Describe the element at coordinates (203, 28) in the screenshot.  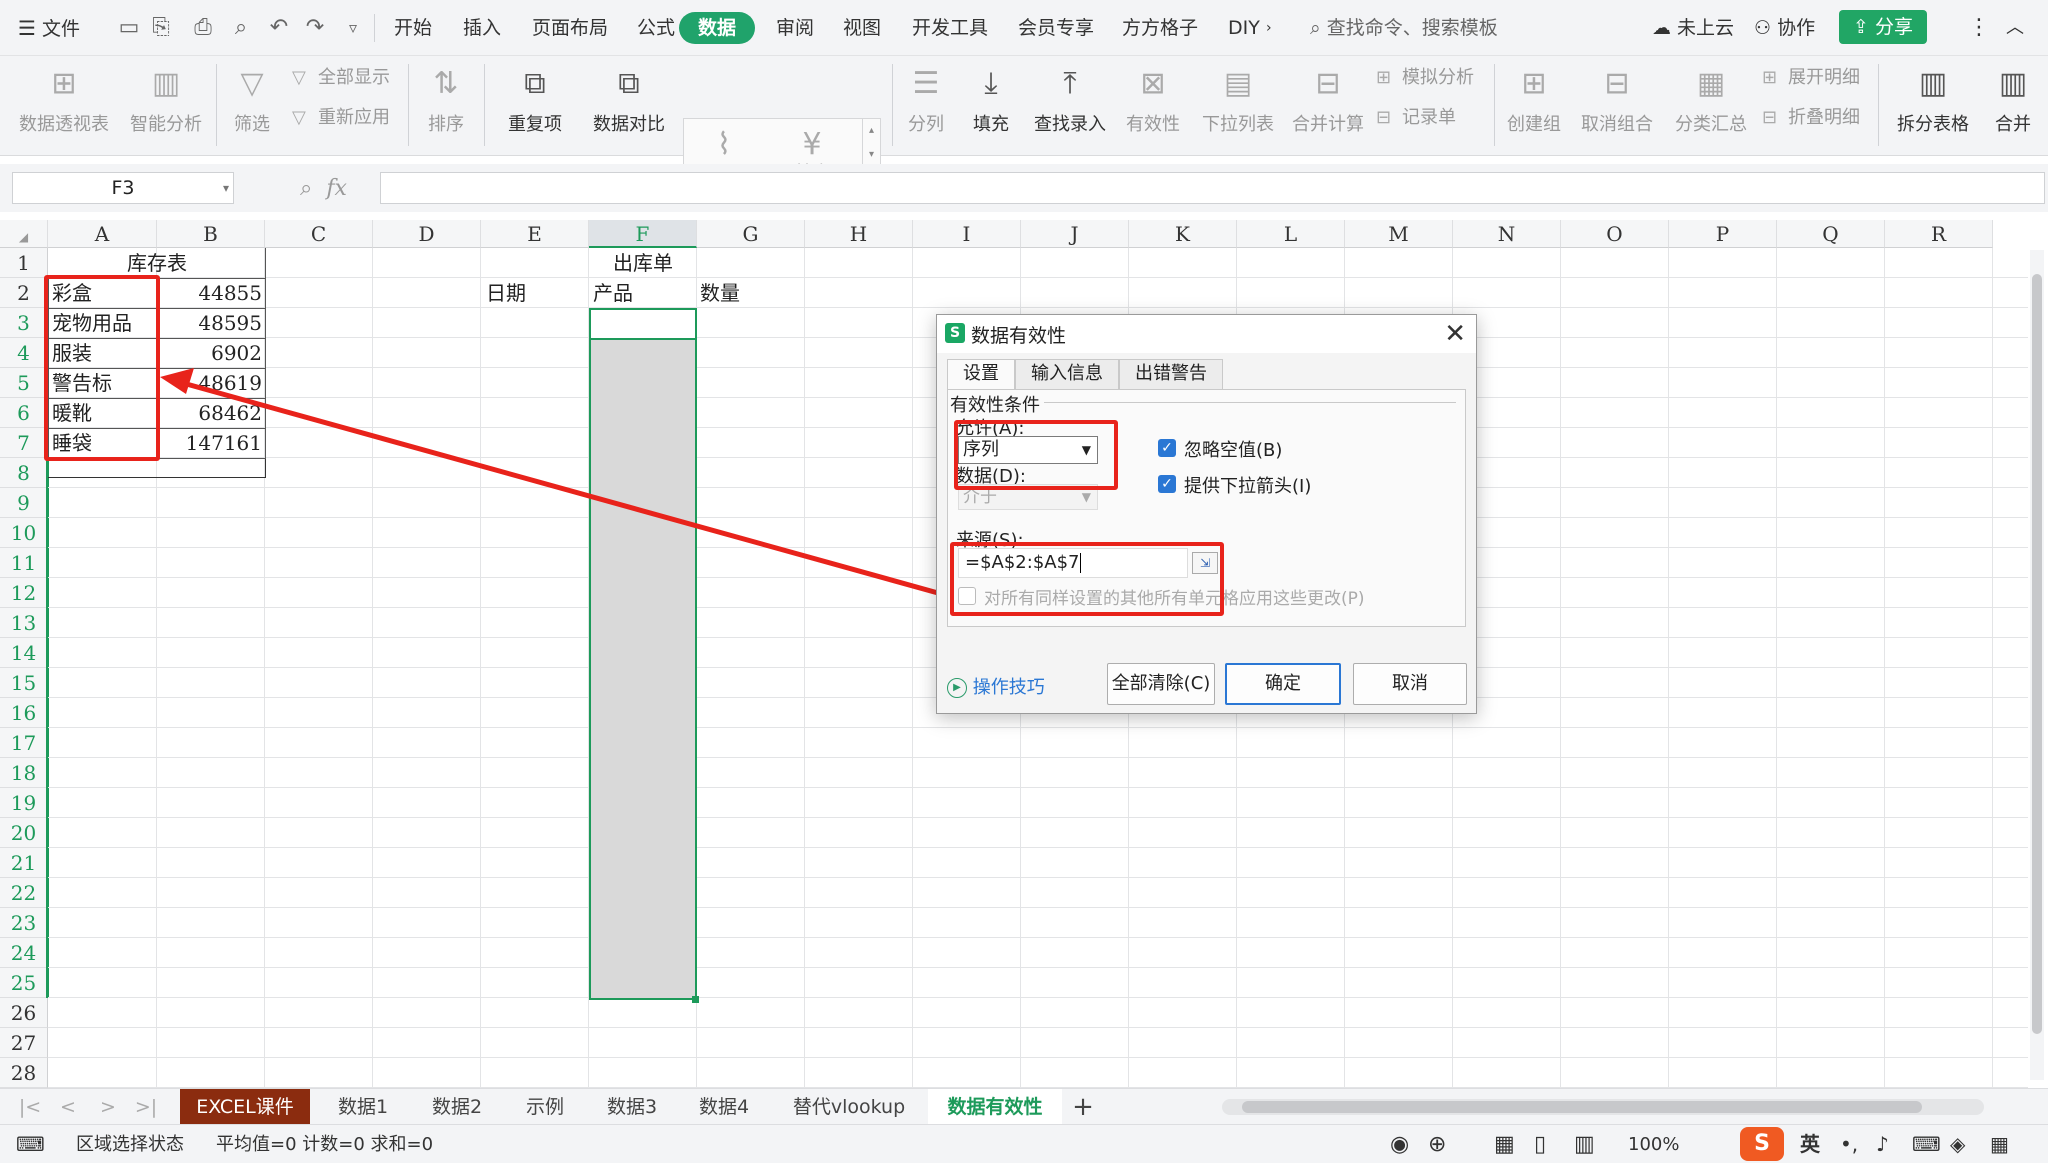
I see `print-icon: ⎙` at that location.